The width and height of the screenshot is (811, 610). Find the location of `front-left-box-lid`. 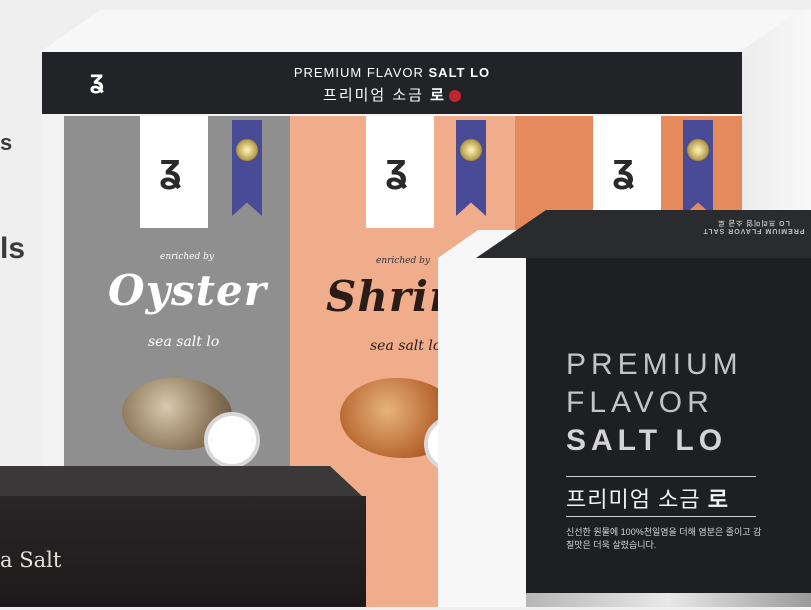

front-left-box-lid is located at coordinates (181, 481).